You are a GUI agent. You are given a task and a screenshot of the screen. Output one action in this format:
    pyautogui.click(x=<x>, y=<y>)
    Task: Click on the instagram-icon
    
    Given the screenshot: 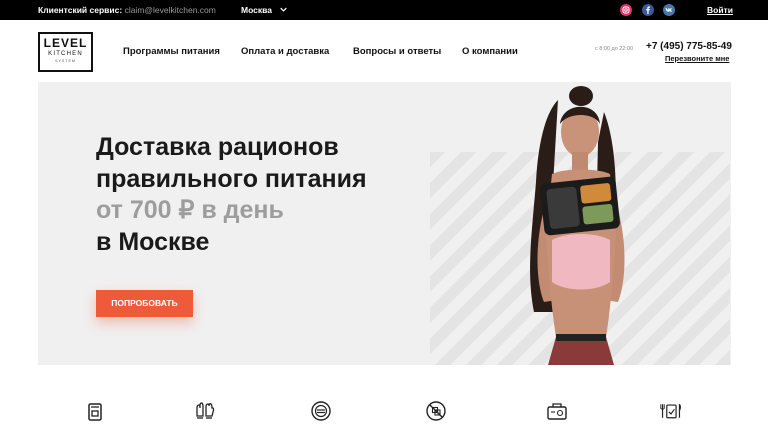 What is the action you would take?
    pyautogui.click(x=626, y=10)
    